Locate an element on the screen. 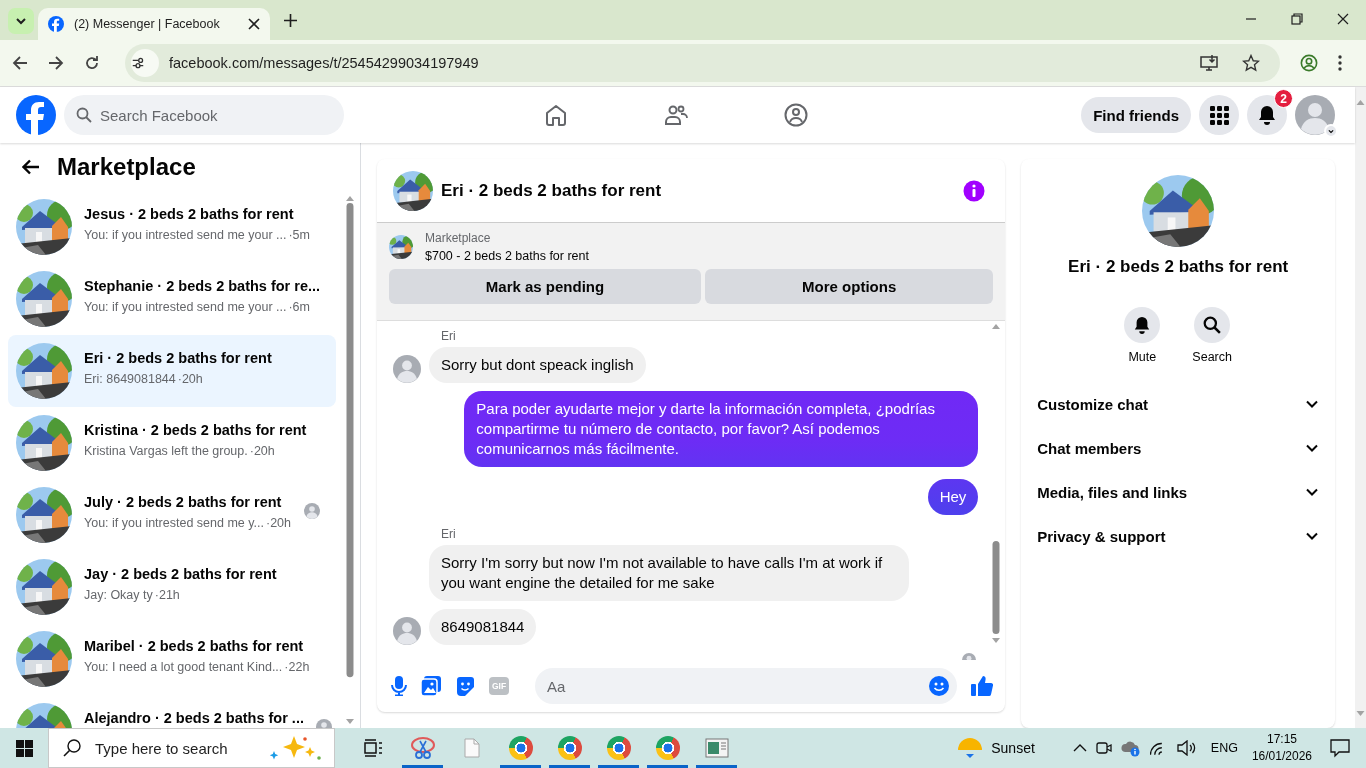 The height and width of the screenshot is (768, 1366). menu-button is located at coordinates (1219, 115).